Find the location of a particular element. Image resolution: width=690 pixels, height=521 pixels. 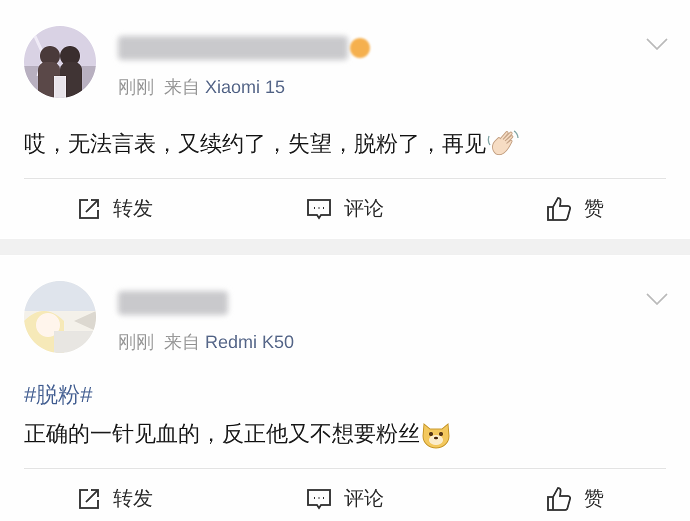

post-source: 来自 Xiaomi 15 is located at coordinates (225, 87).